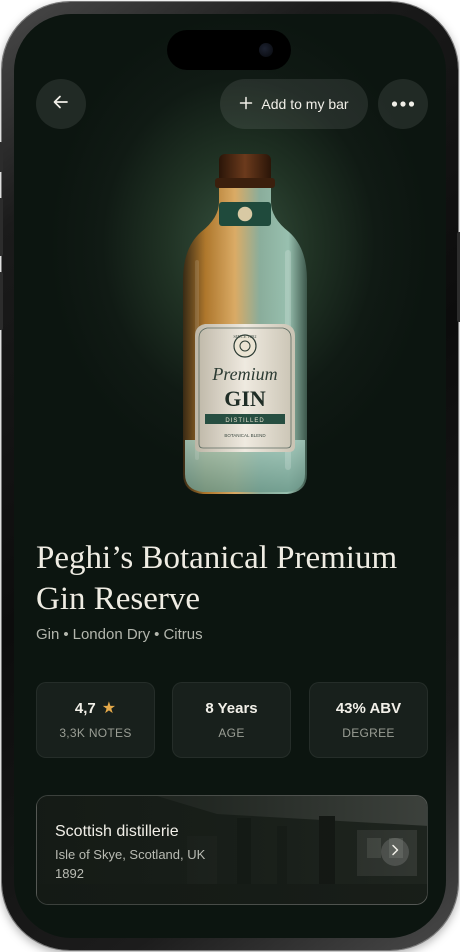 This screenshot has width=460, height=952. Describe the element at coordinates (244, 336) in the screenshot. I see `svg-text: SINCE 1892` at that location.